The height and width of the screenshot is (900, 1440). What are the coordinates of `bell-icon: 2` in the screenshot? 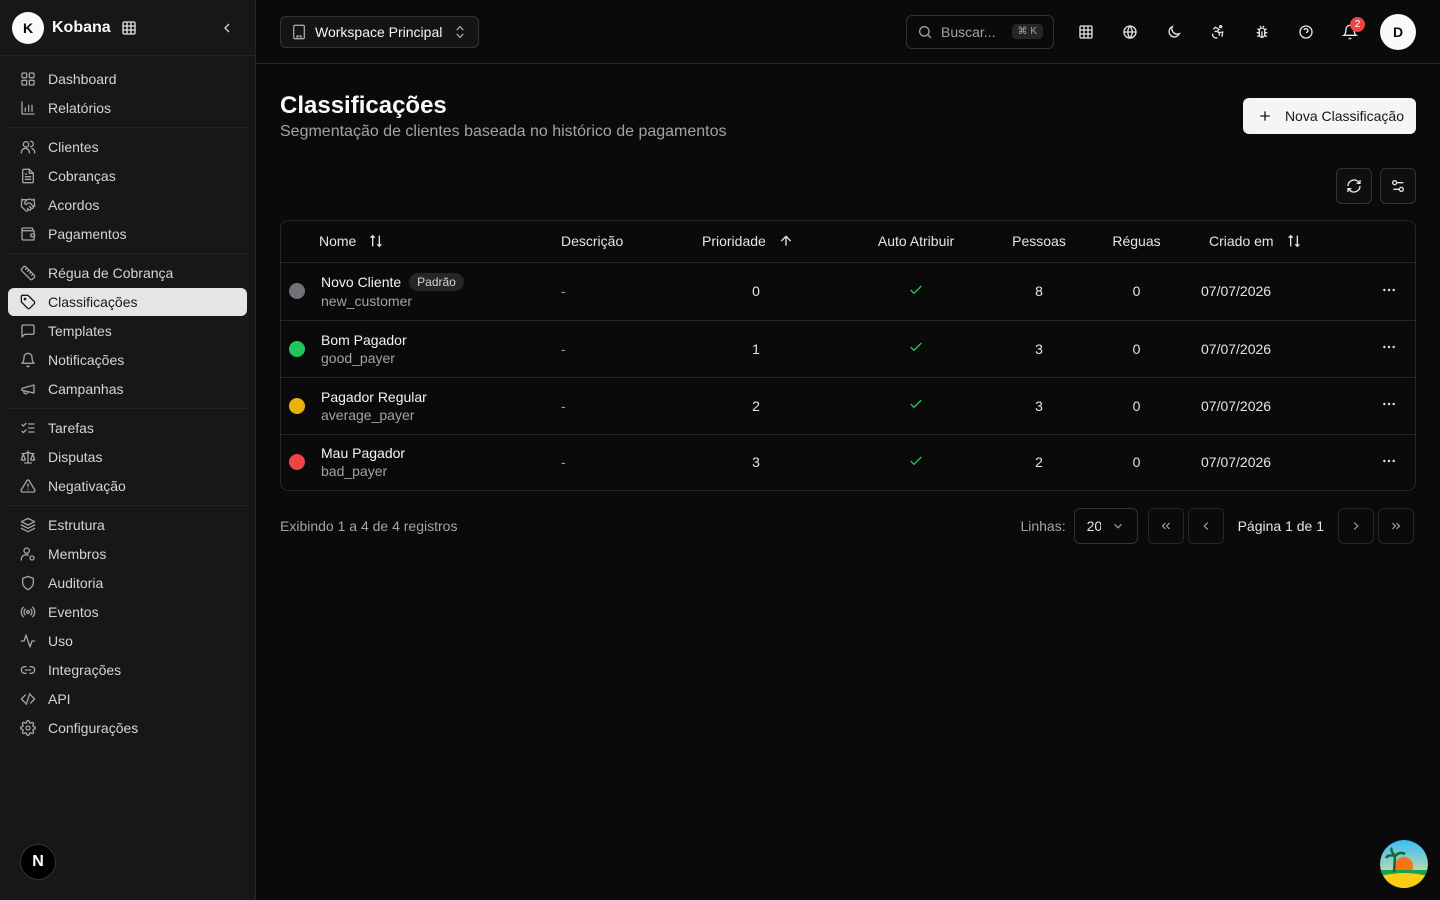 It's located at (1350, 32).